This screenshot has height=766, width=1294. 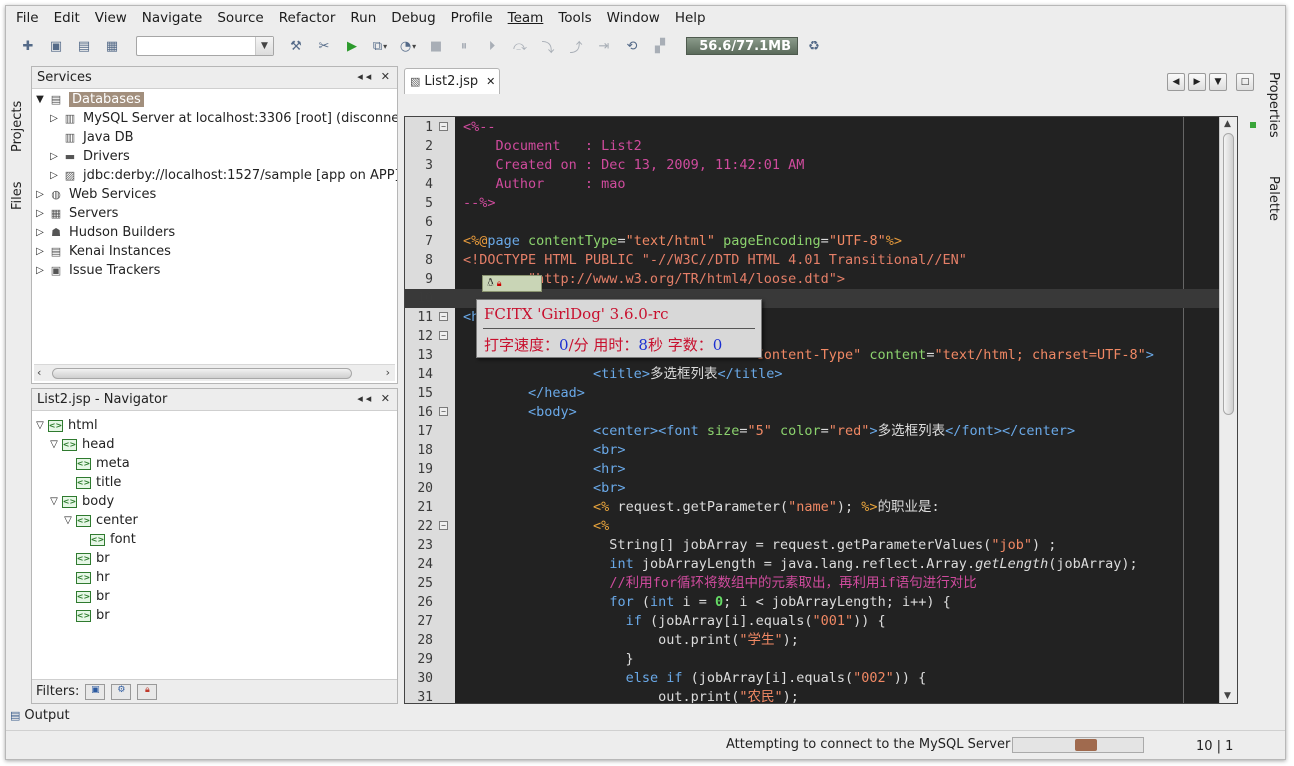 I want to click on debug-icon: ⧉, so click(x=380, y=46).